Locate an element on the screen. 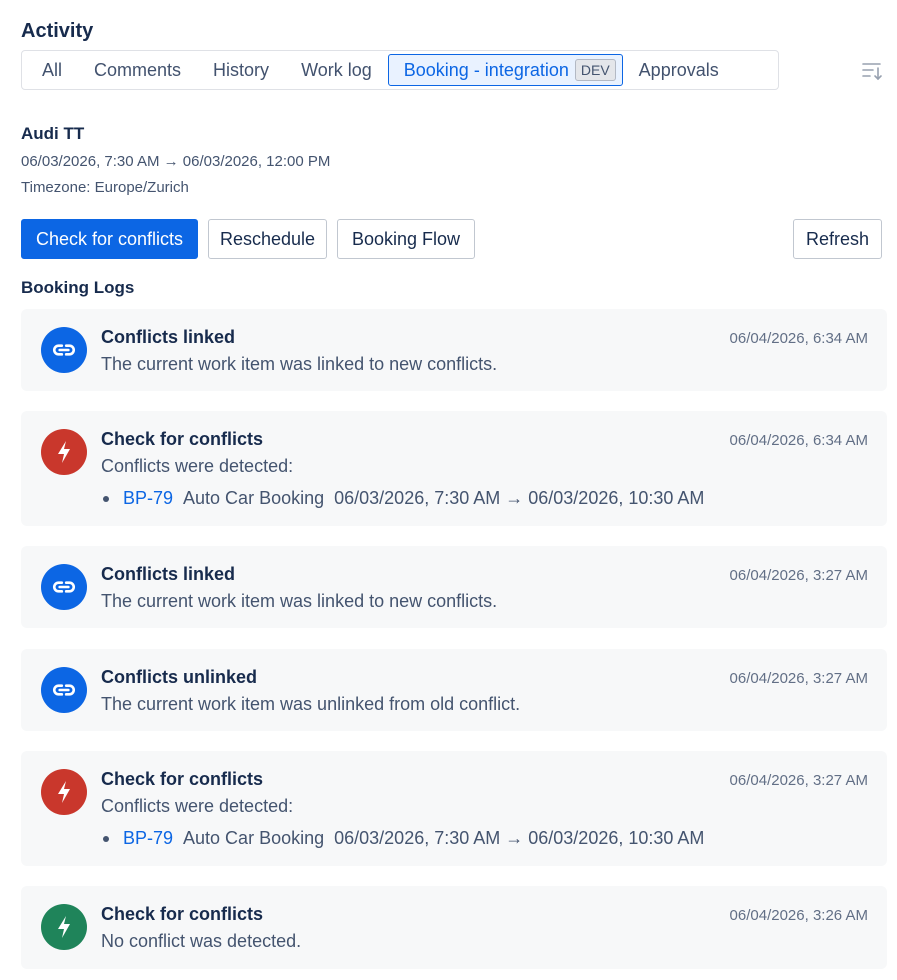 This screenshot has height=980, width=897. booking-item-title: Audi TT is located at coordinates (53, 133).